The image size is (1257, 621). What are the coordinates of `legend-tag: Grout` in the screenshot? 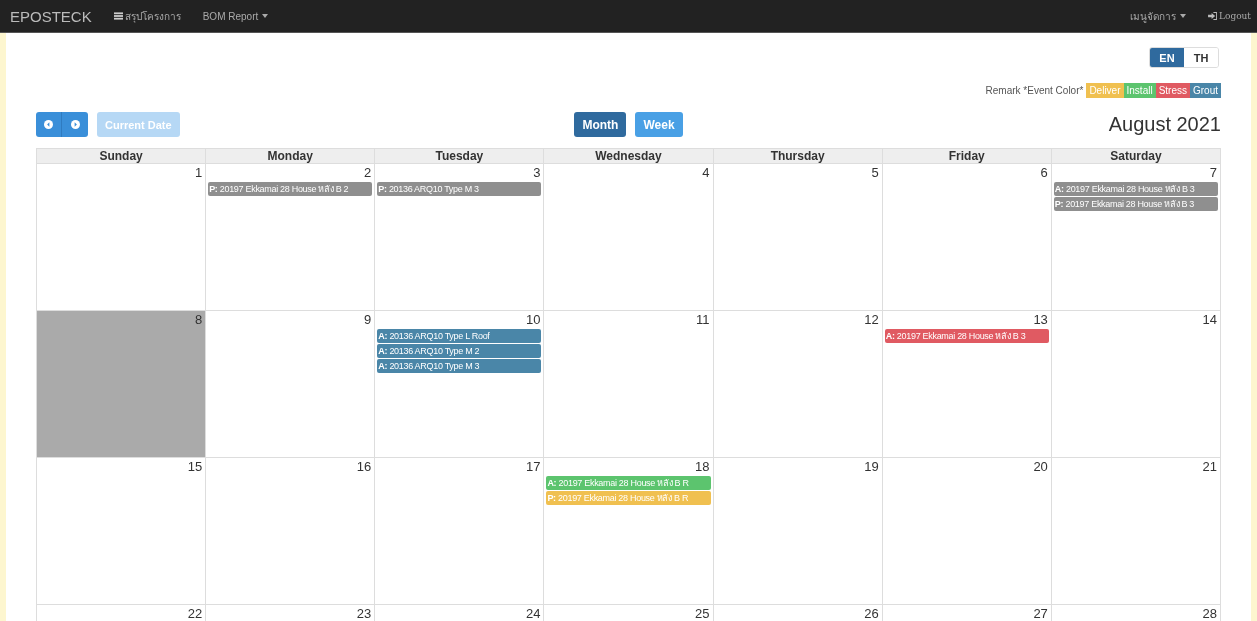 It's located at (1205, 90).